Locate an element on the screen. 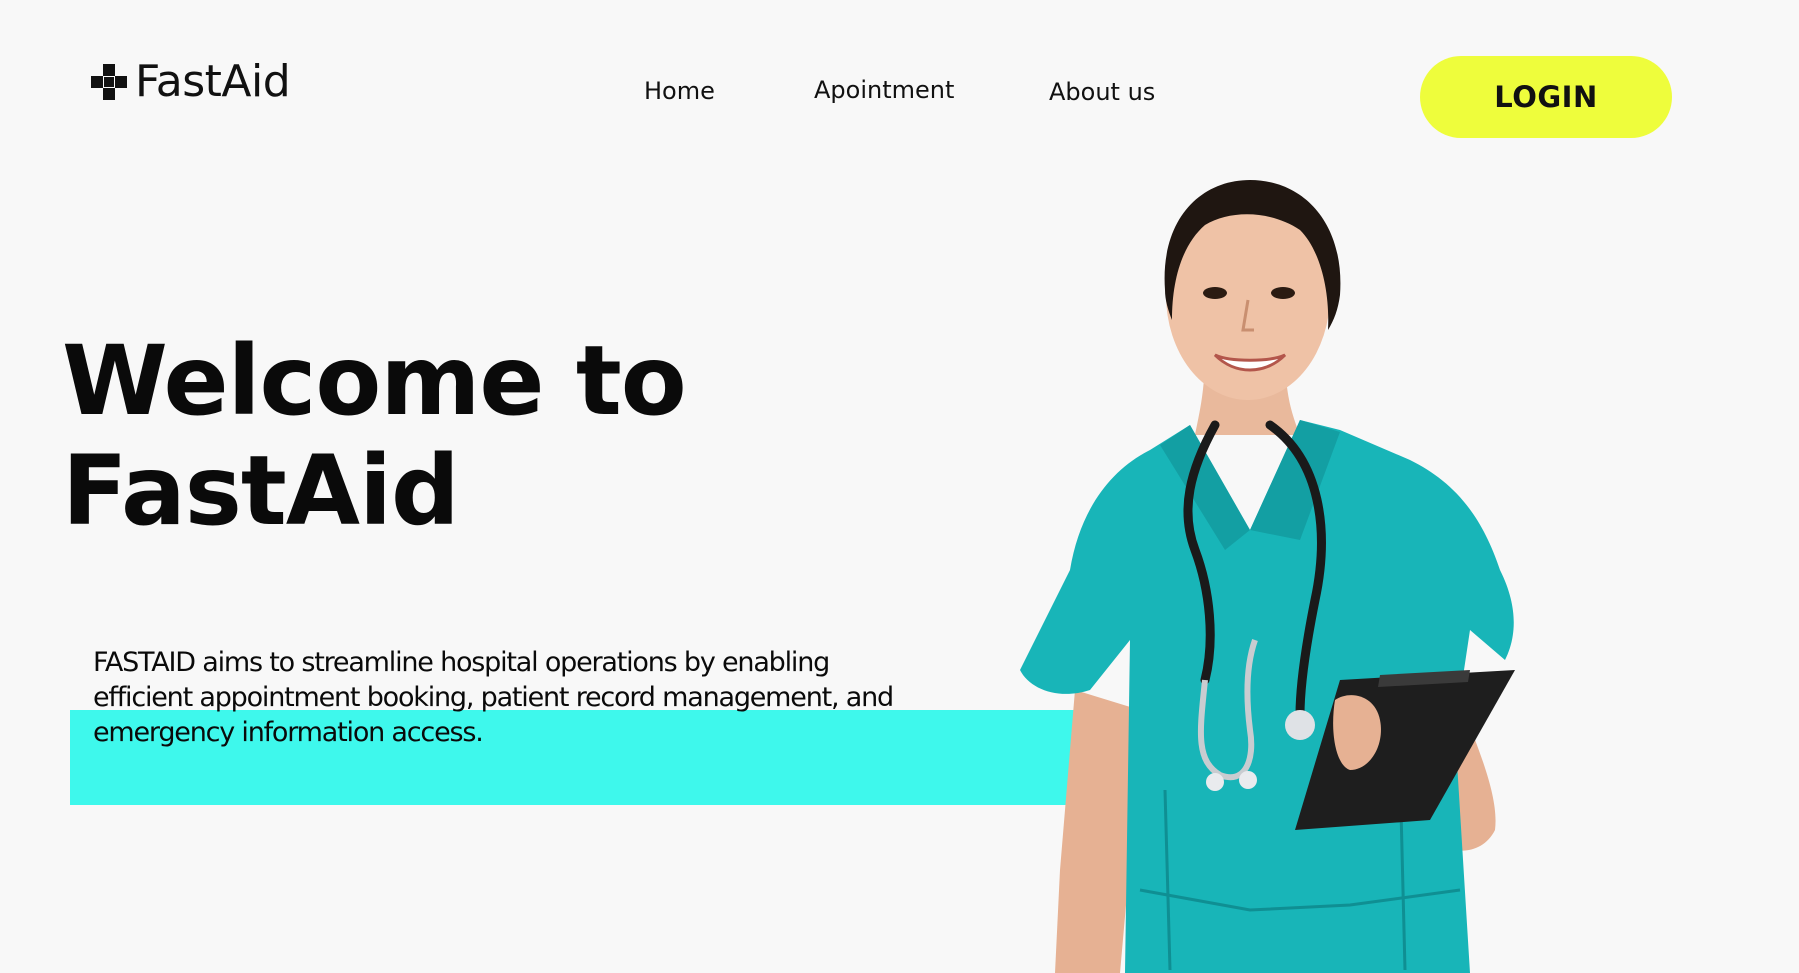 The height and width of the screenshot is (973, 1799). hero-title-line-2: FastAid is located at coordinates (261, 491).